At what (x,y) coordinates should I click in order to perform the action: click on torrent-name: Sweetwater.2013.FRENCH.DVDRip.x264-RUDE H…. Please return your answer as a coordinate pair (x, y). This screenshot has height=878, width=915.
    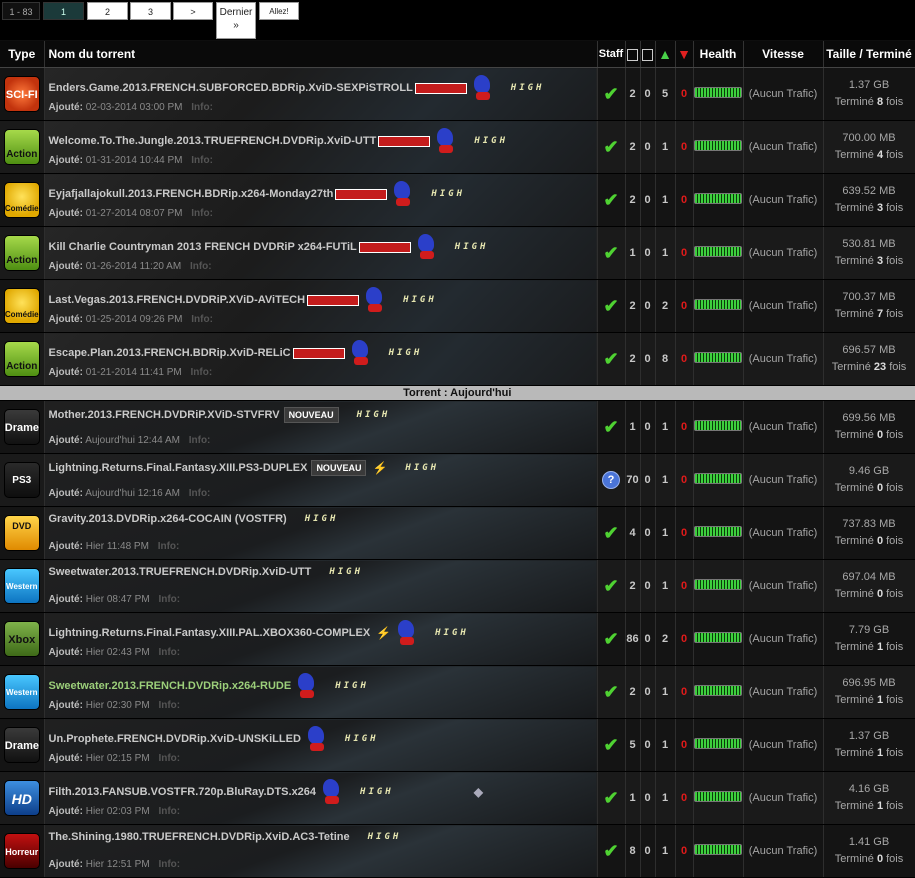
    Looking at the image, I should click on (209, 686).